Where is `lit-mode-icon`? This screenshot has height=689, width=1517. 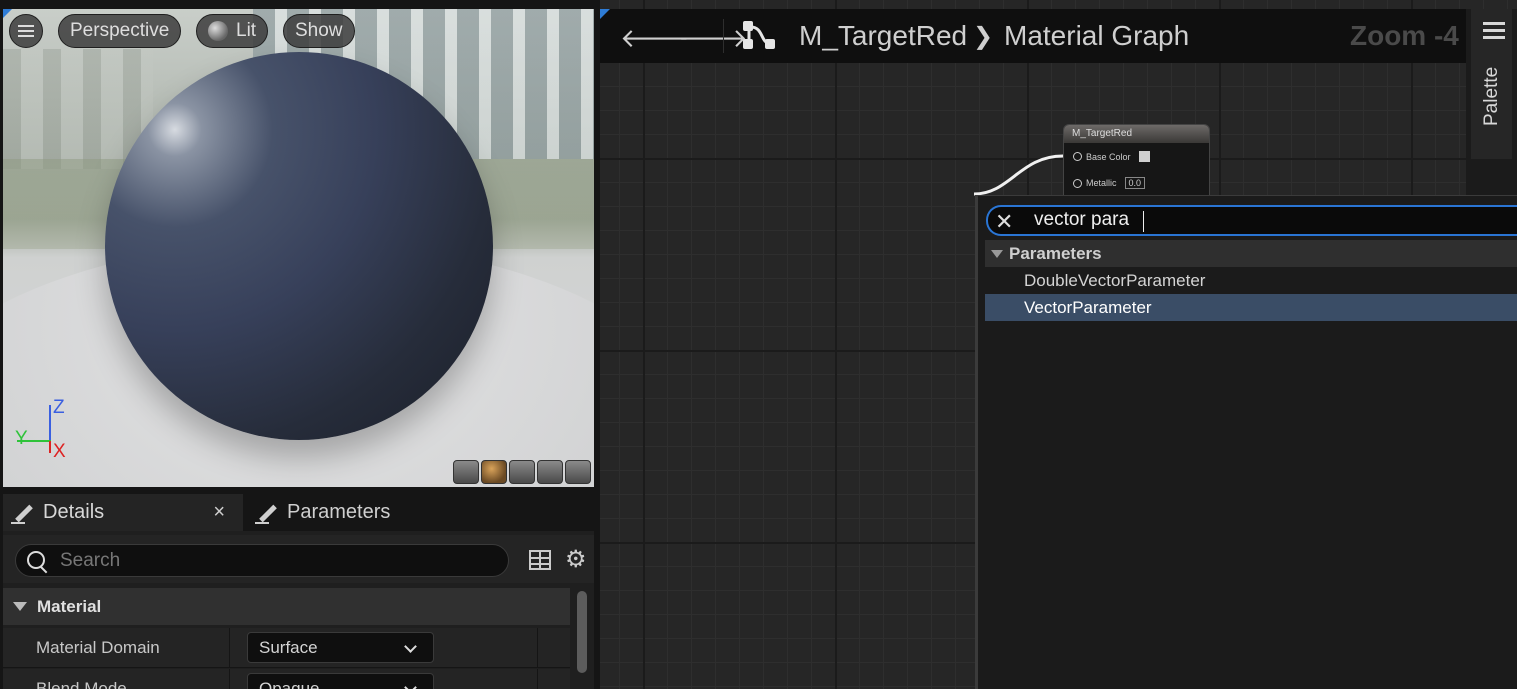 lit-mode-icon is located at coordinates (218, 31).